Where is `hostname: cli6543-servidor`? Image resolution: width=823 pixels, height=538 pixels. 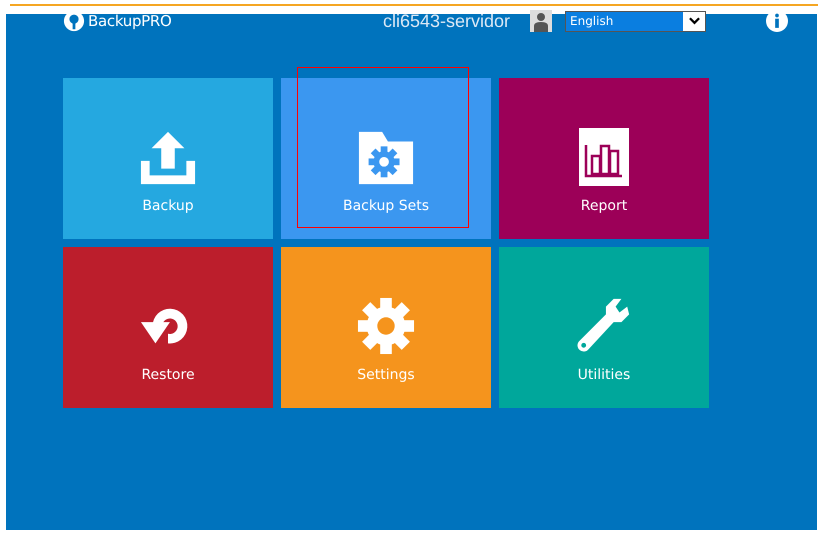 hostname: cli6543-servidor is located at coordinates (447, 21).